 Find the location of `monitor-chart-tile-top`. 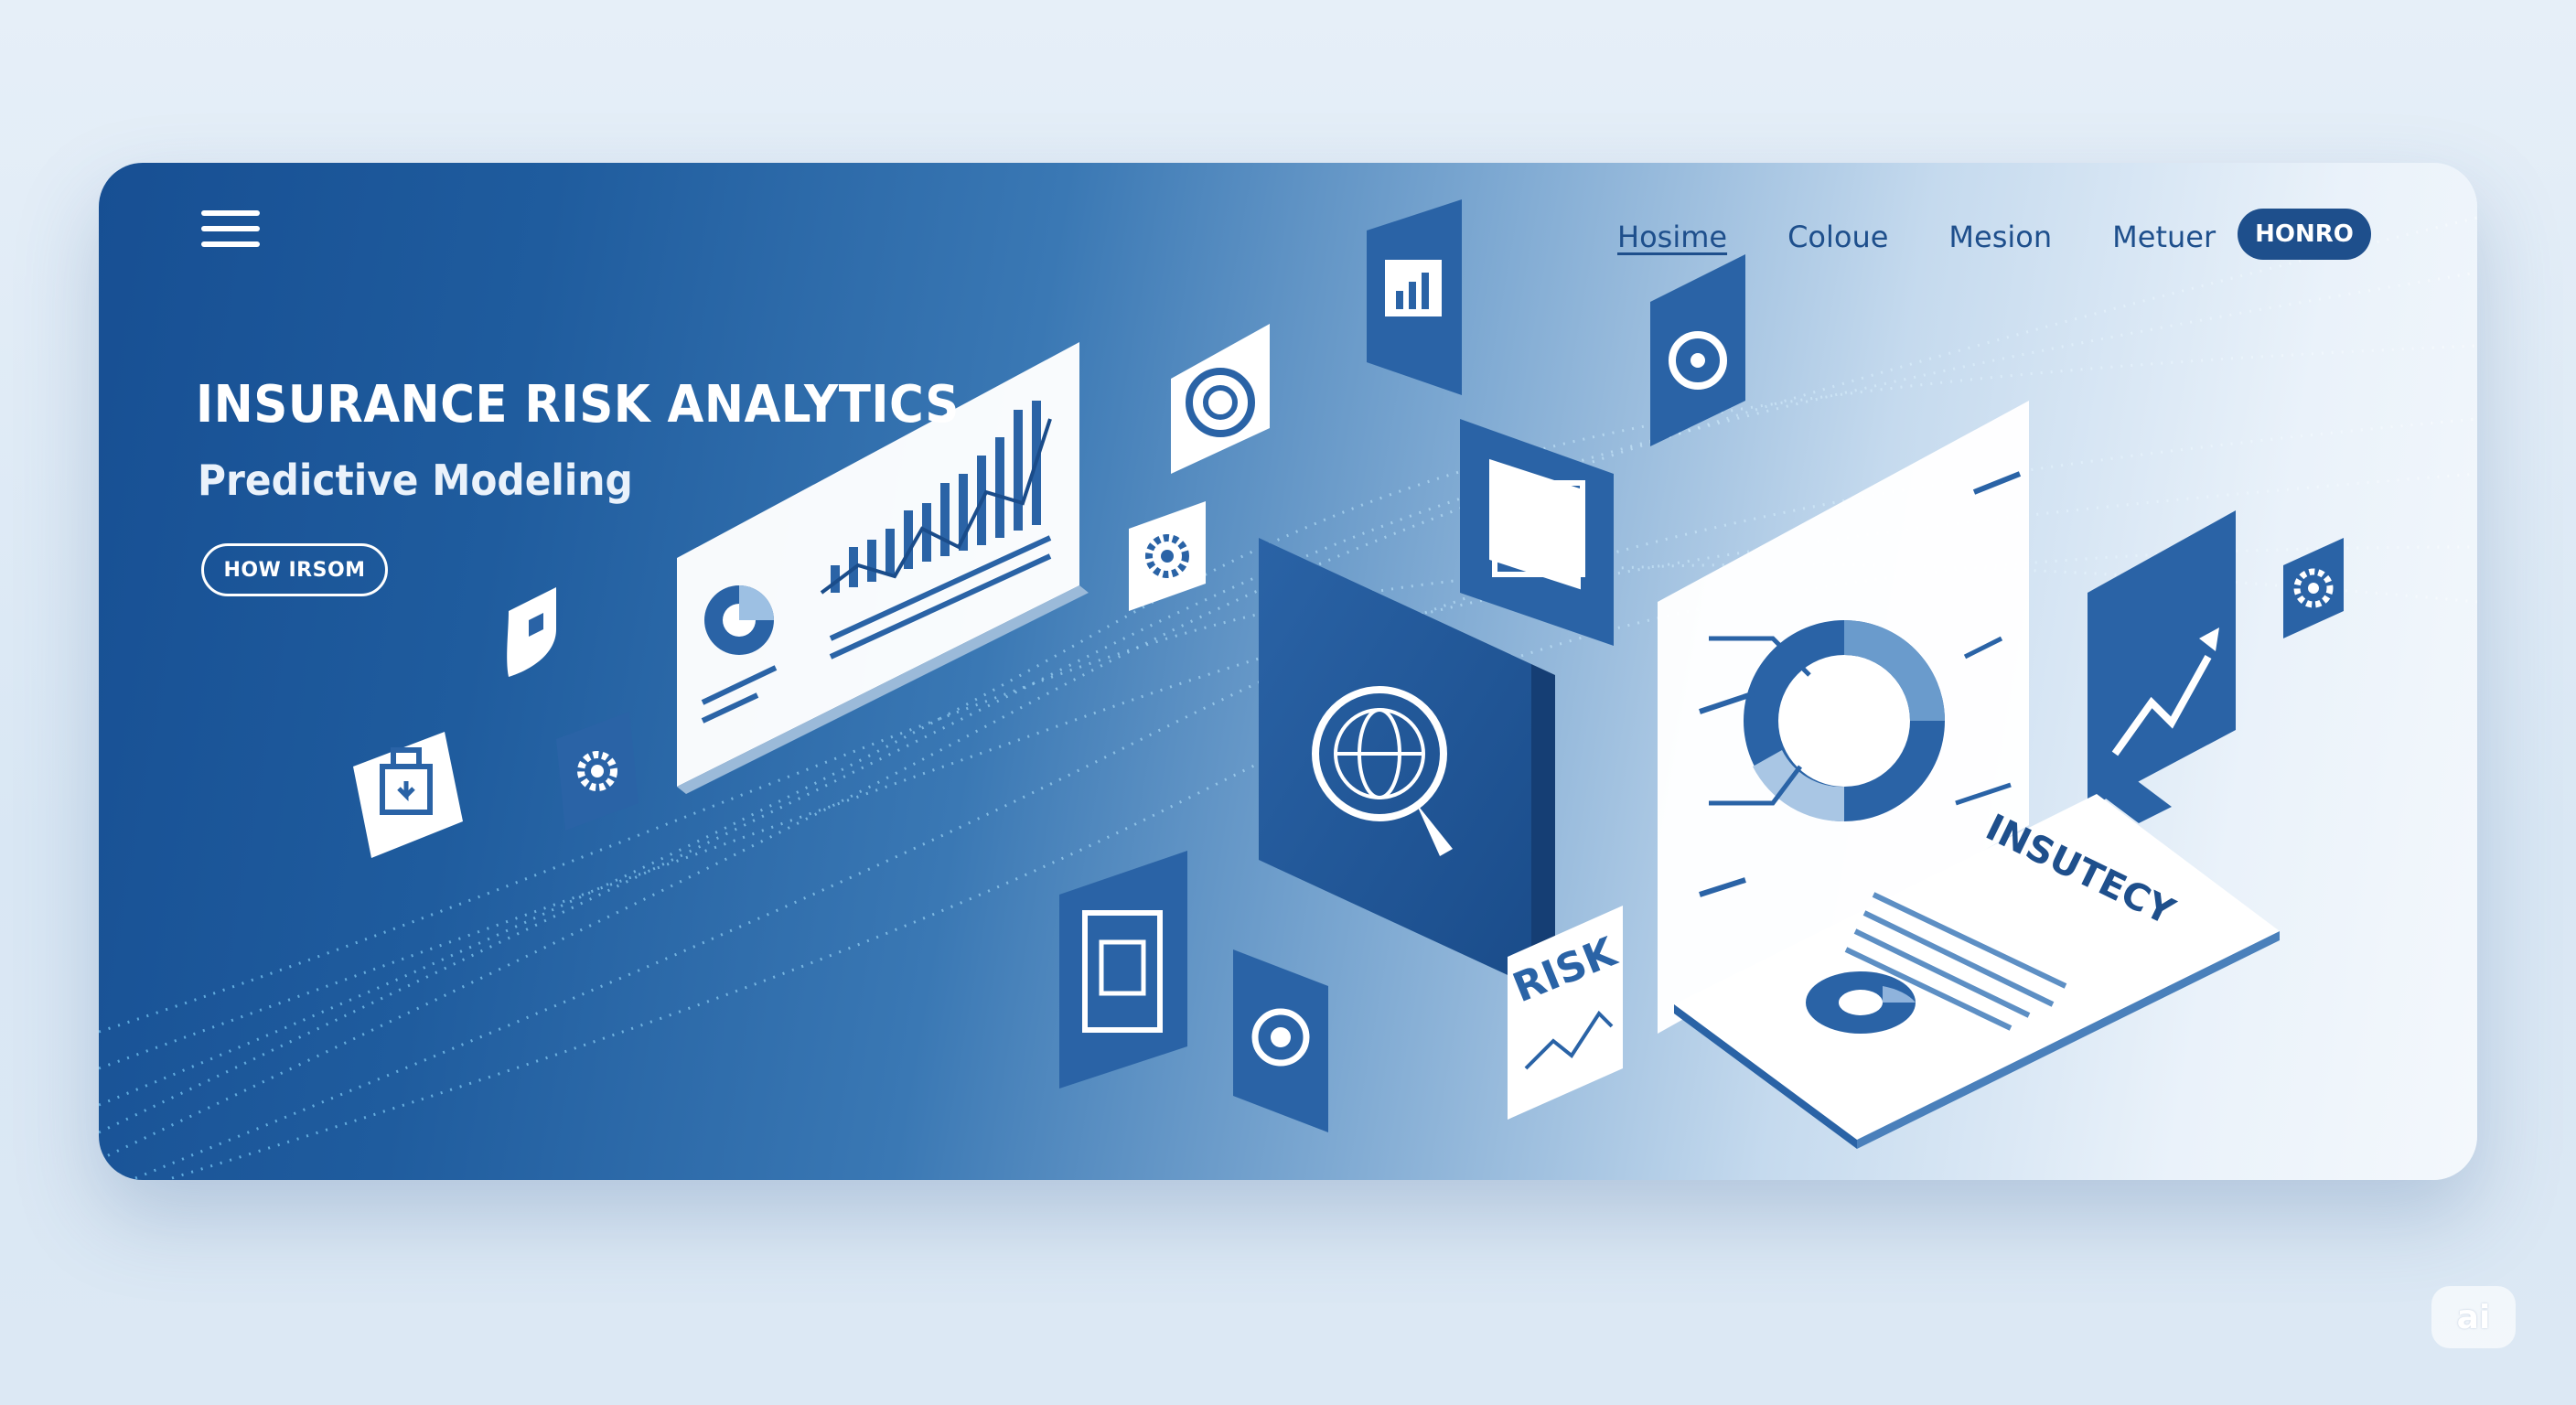

monitor-chart-tile-top is located at coordinates (1415, 297).